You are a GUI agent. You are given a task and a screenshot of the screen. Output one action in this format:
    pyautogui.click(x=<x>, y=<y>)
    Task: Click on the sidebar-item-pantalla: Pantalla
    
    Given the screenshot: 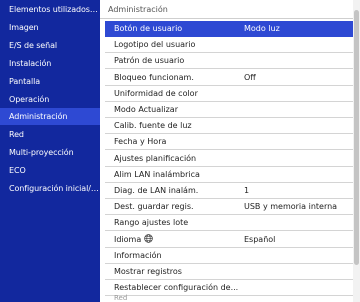 What is the action you would take?
    pyautogui.click(x=50, y=81)
    